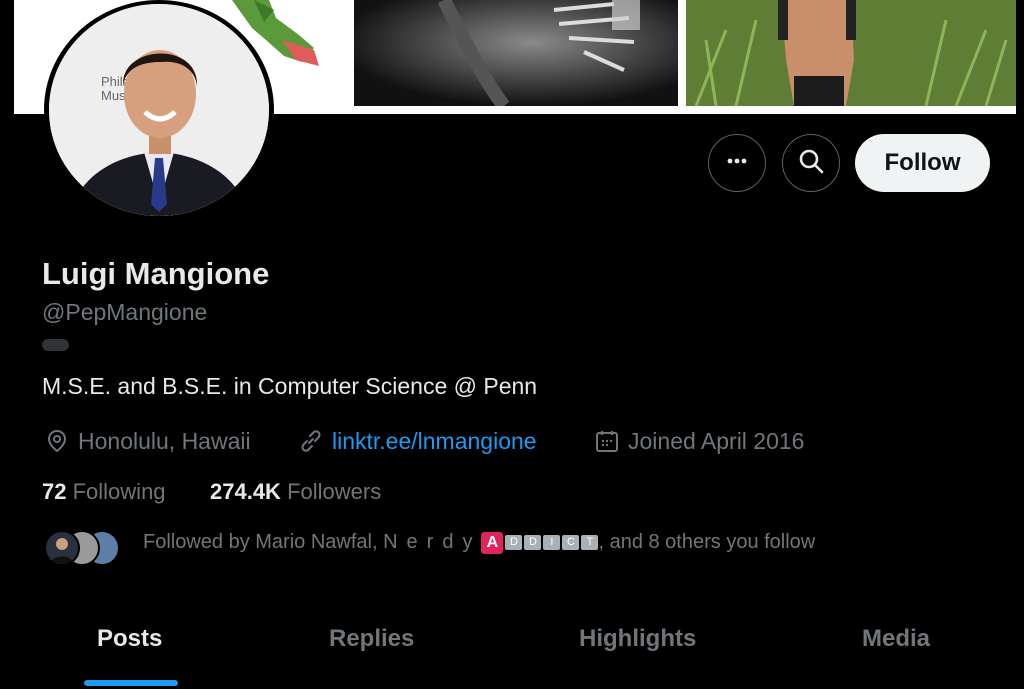 The width and height of the screenshot is (1024, 689). I want to click on profile-name: Luigi Mangione, so click(156, 273).